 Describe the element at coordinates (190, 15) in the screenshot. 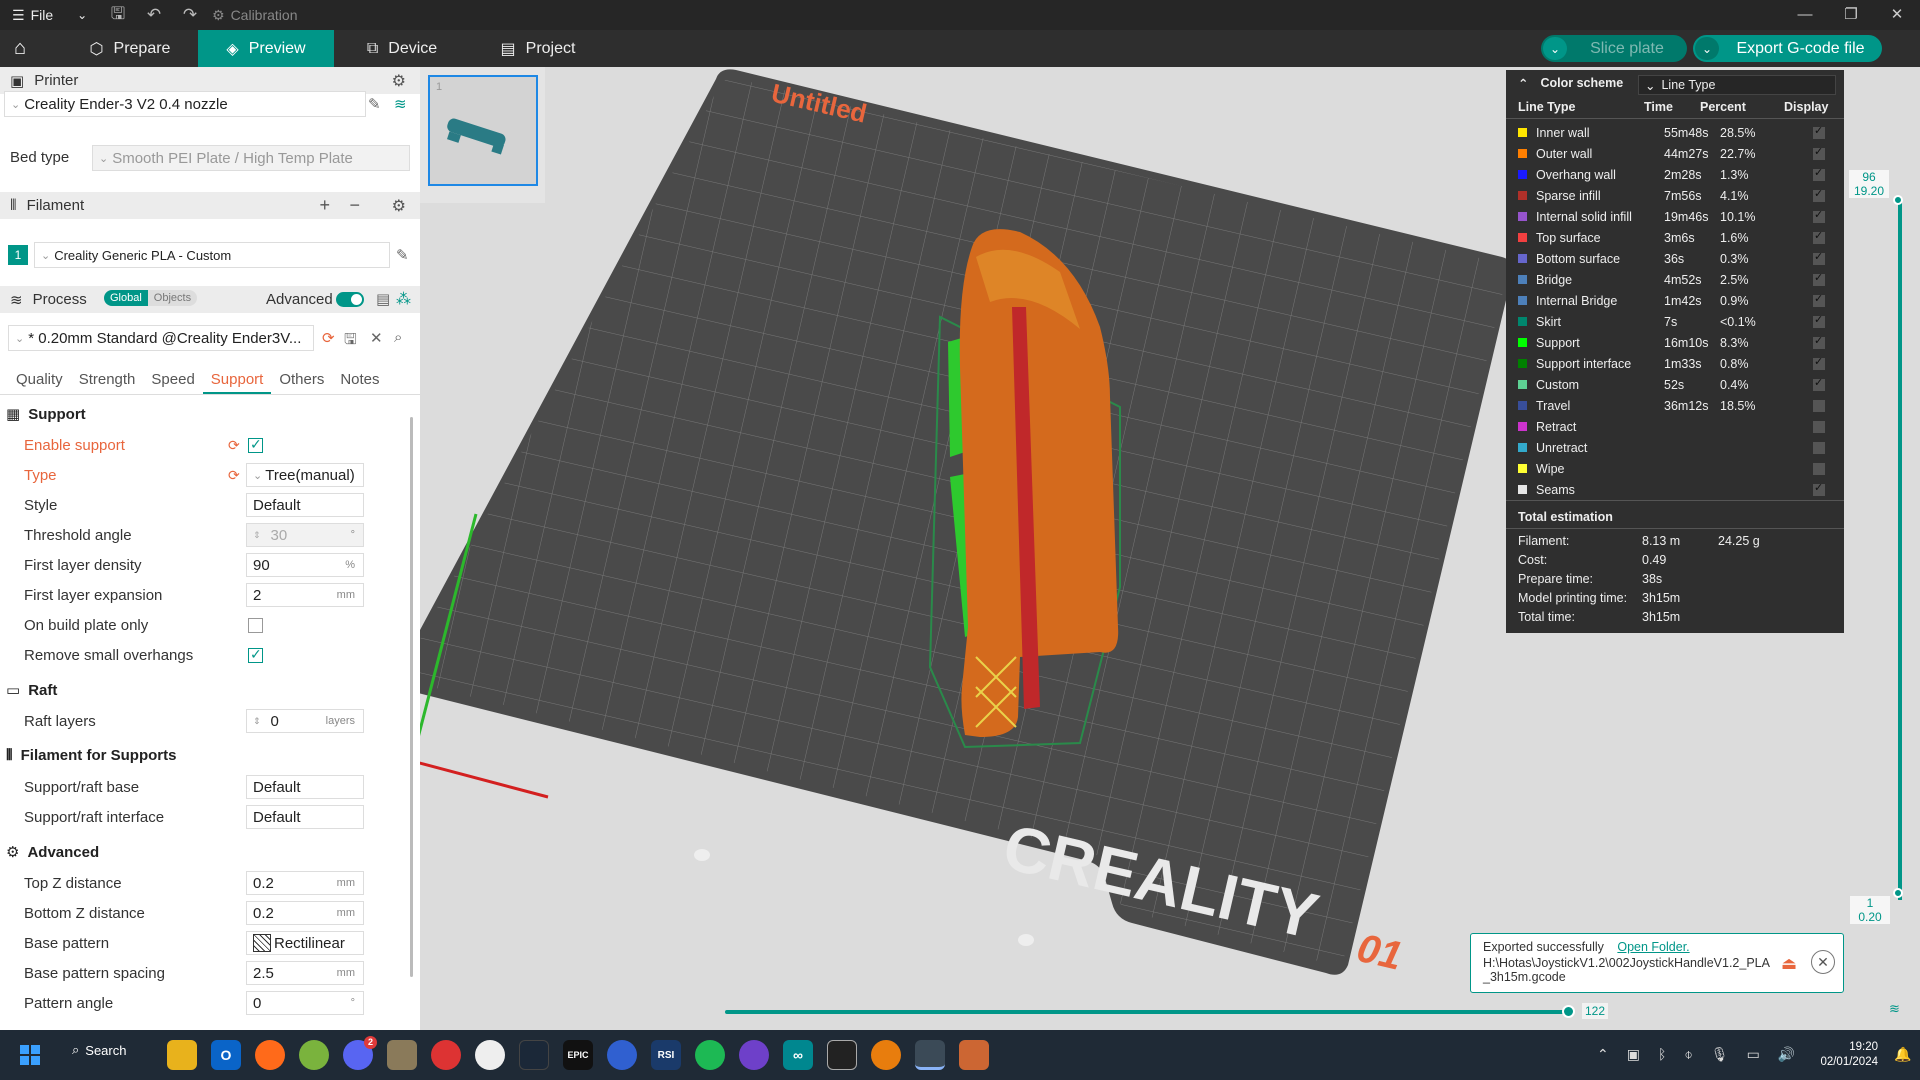

I see `redo-icon: ↷` at that location.